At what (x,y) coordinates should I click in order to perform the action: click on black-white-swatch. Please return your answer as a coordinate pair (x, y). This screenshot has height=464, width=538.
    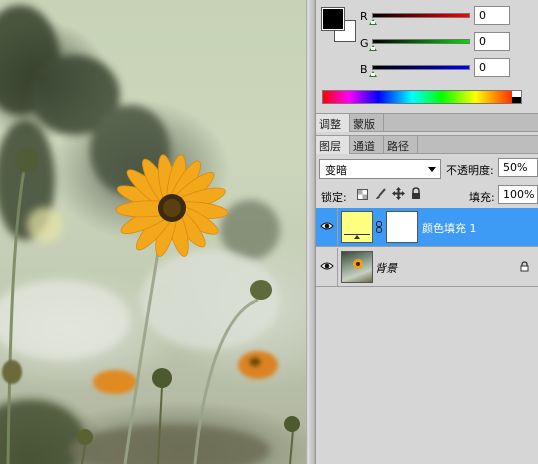
    Looking at the image, I should click on (516, 97).